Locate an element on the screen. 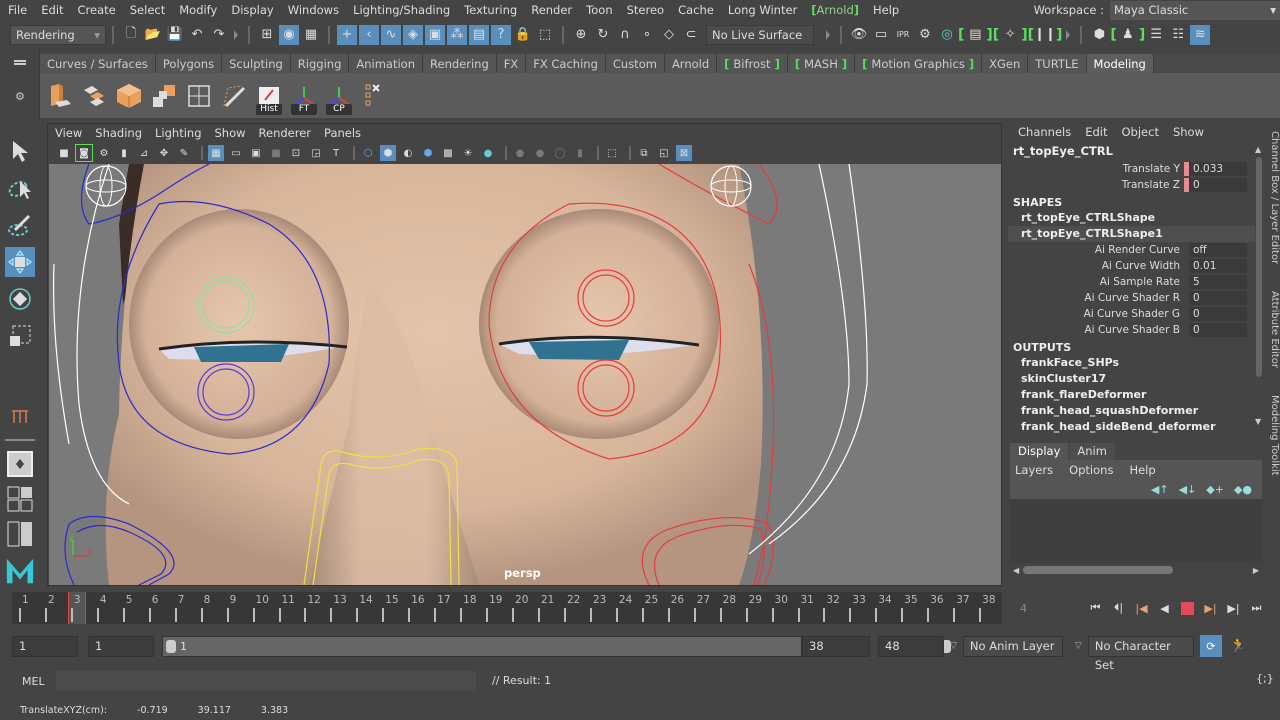 The image size is (1280, 720). attribute-value: 5 is located at coordinates (1218, 282).